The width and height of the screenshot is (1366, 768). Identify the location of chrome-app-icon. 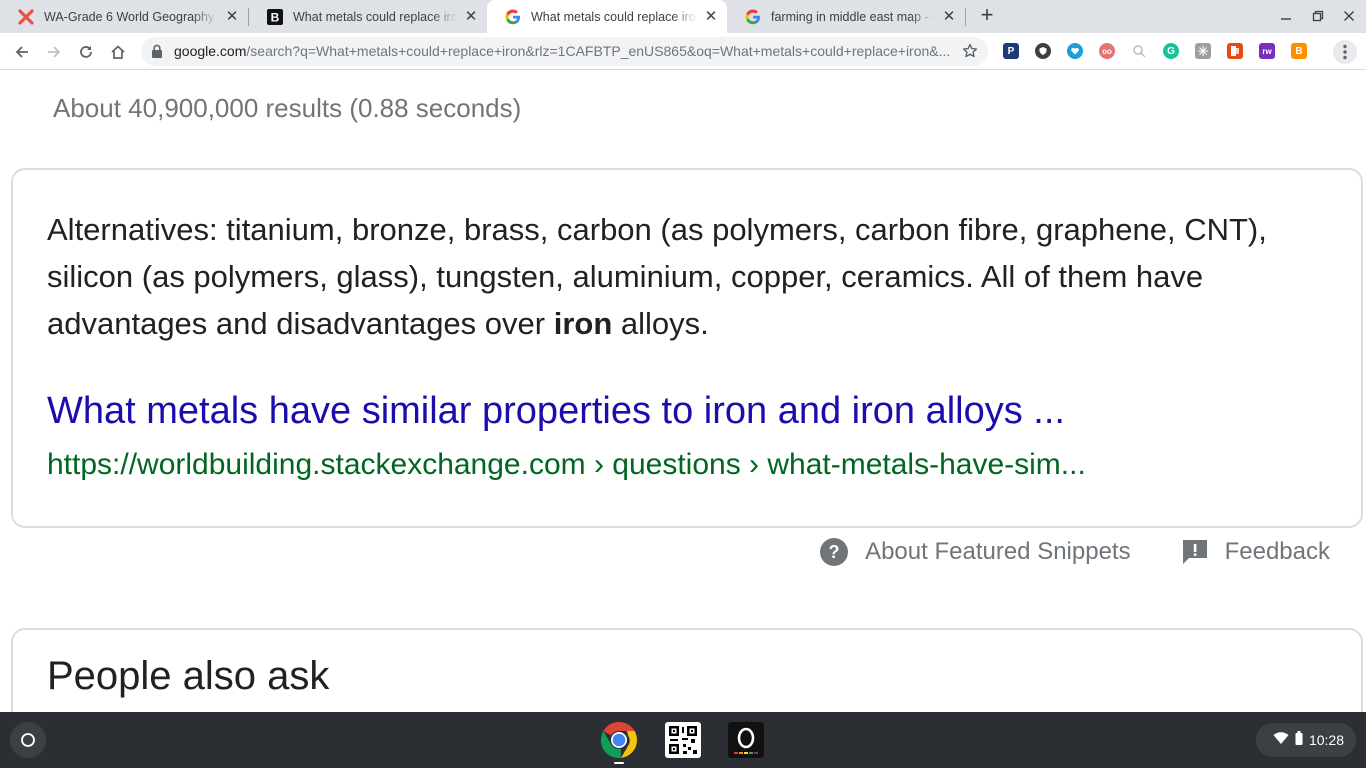
(619, 740).